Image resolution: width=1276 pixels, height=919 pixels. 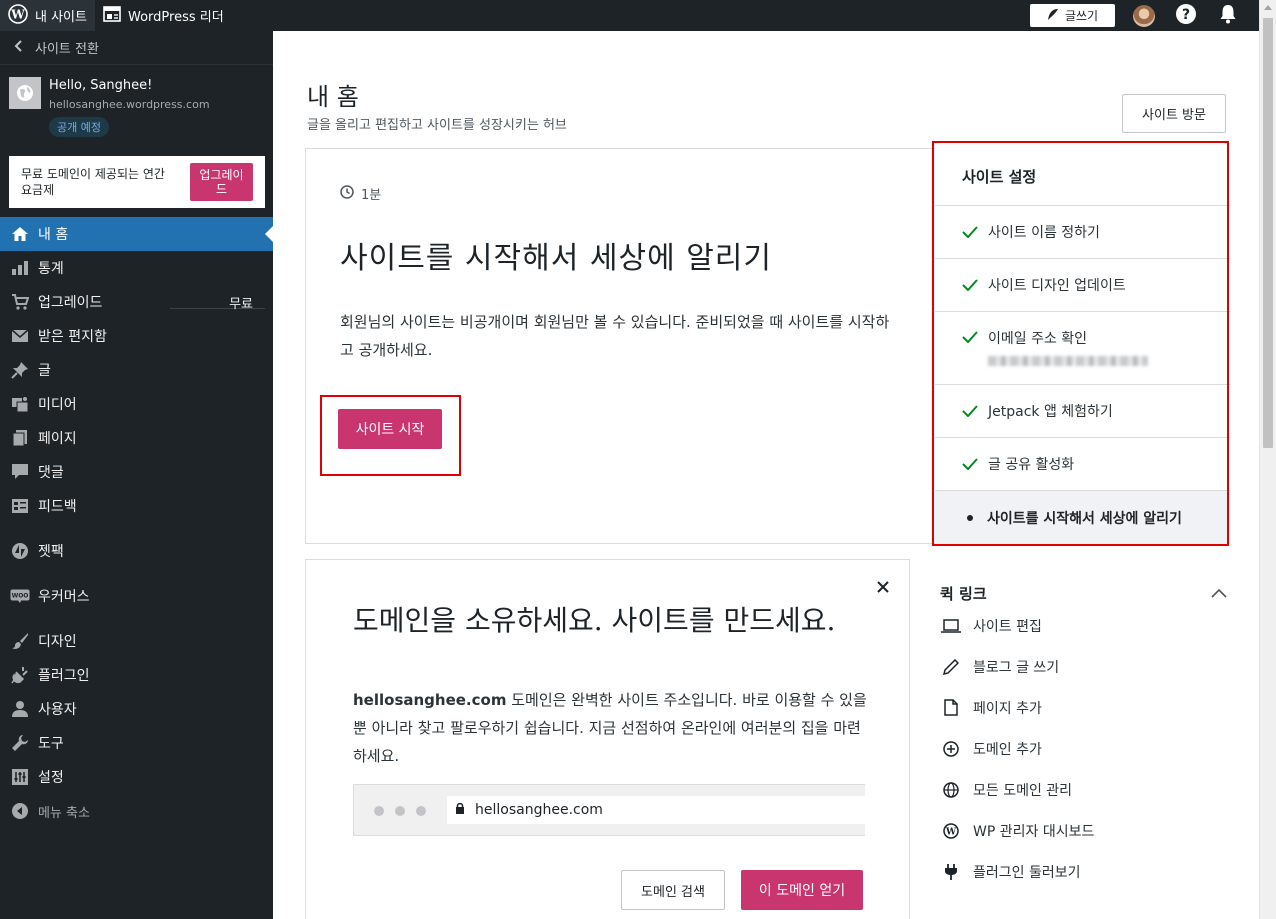 I want to click on profile-button, so click(x=1144, y=15).